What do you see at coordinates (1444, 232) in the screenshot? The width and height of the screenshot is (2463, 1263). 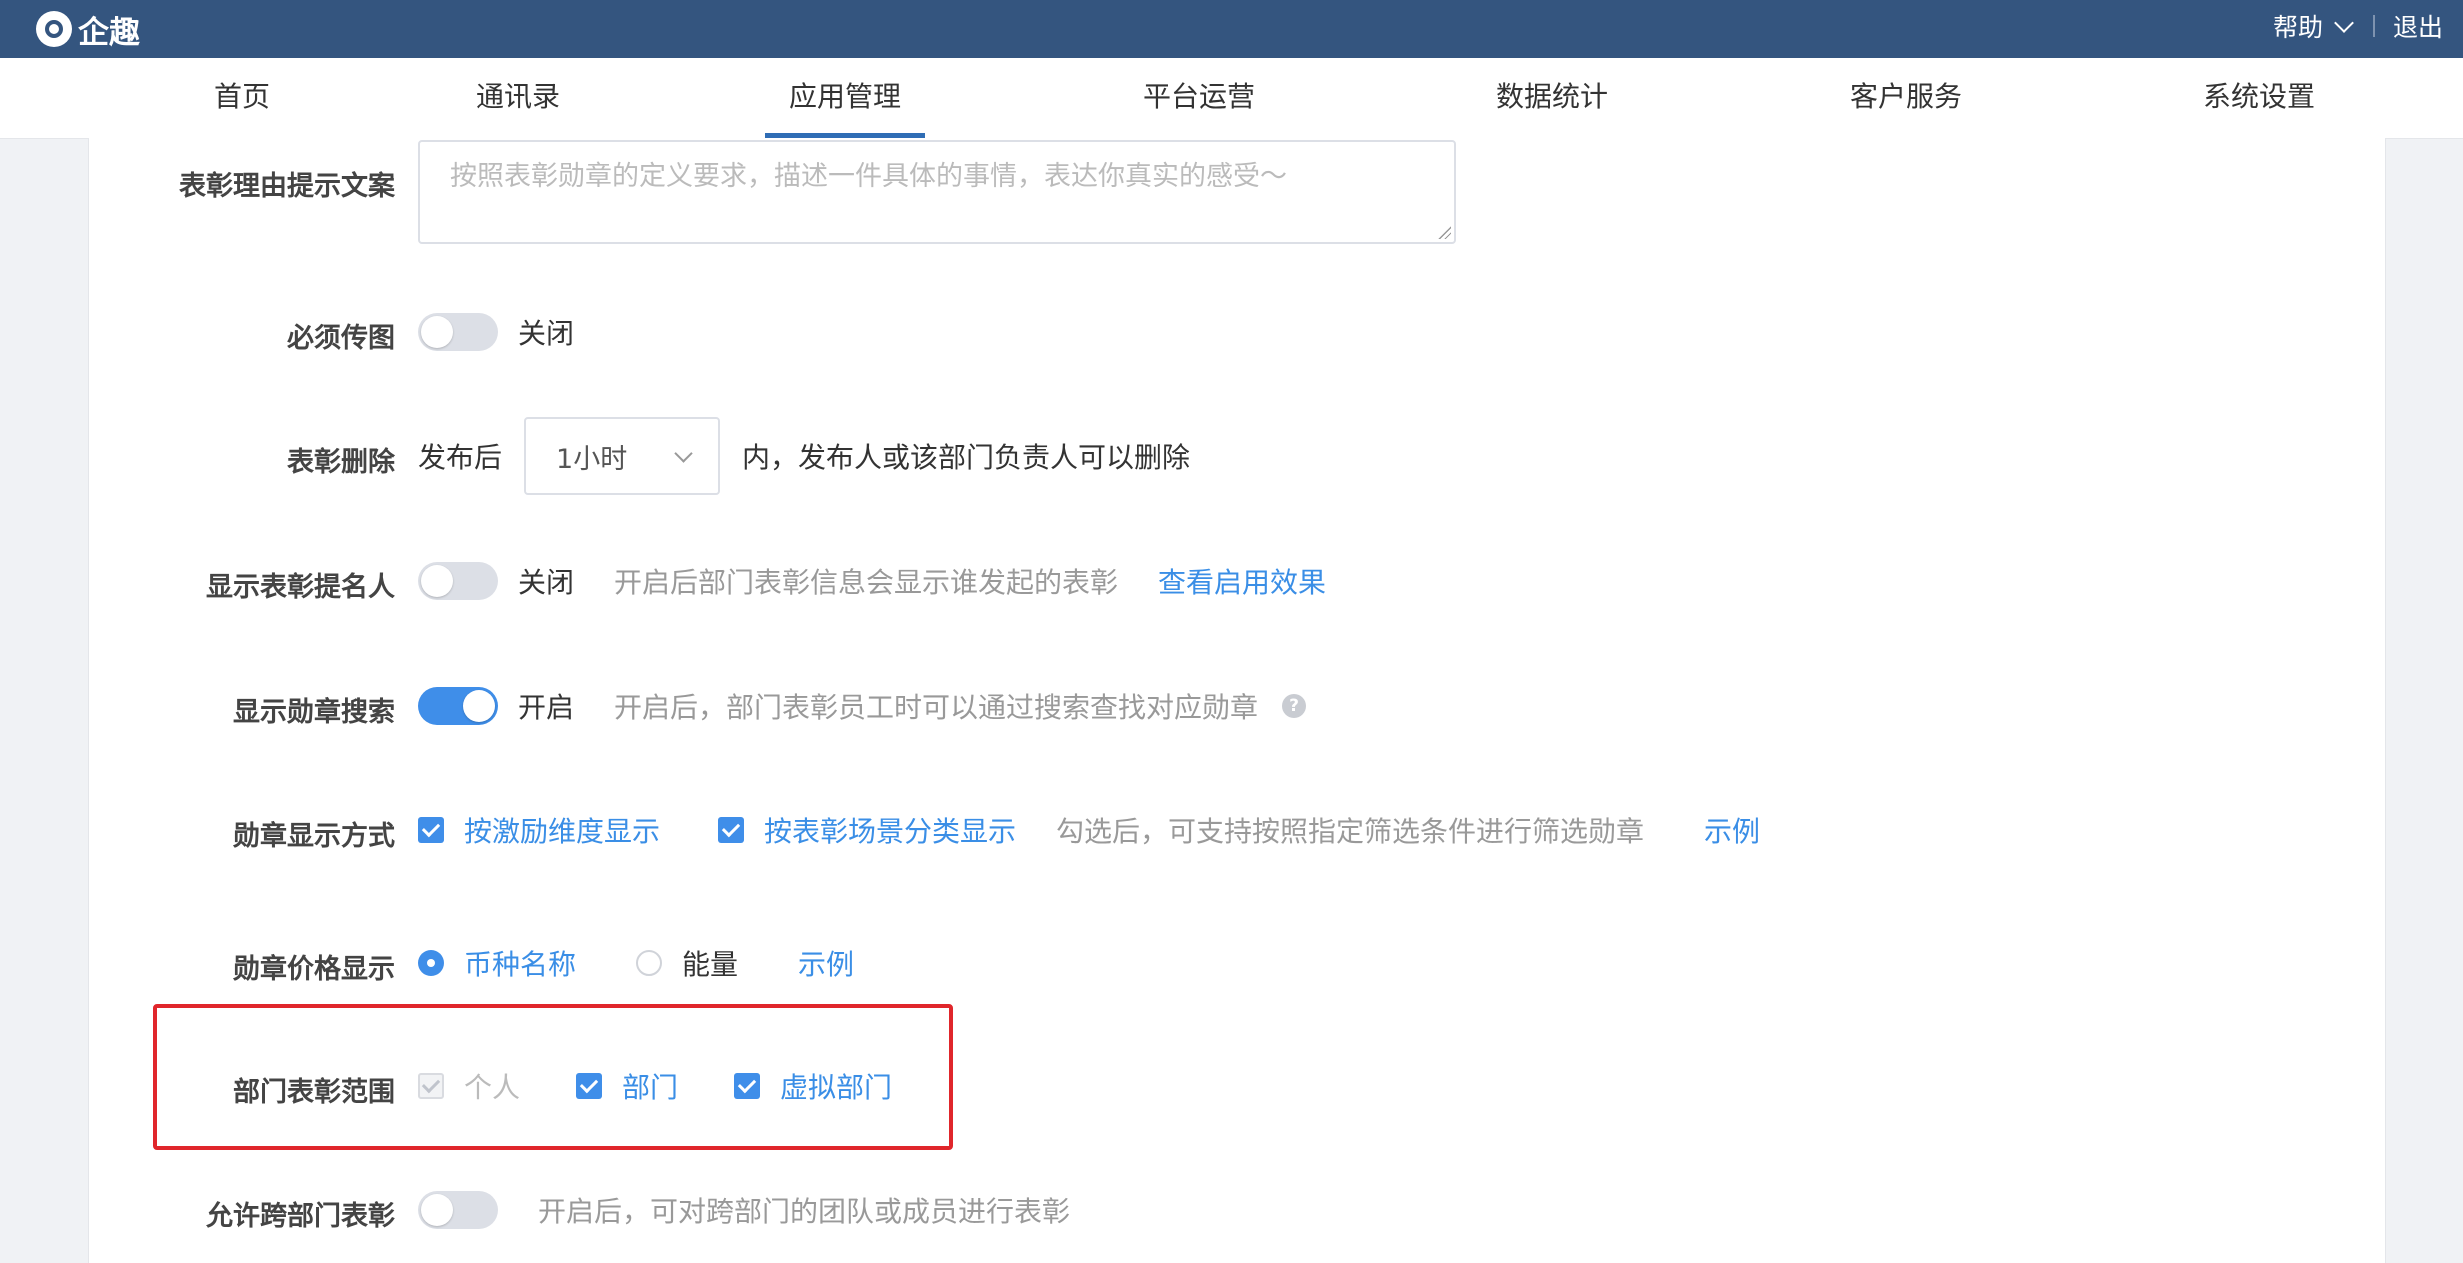 I see `resize-handle-icon` at bounding box center [1444, 232].